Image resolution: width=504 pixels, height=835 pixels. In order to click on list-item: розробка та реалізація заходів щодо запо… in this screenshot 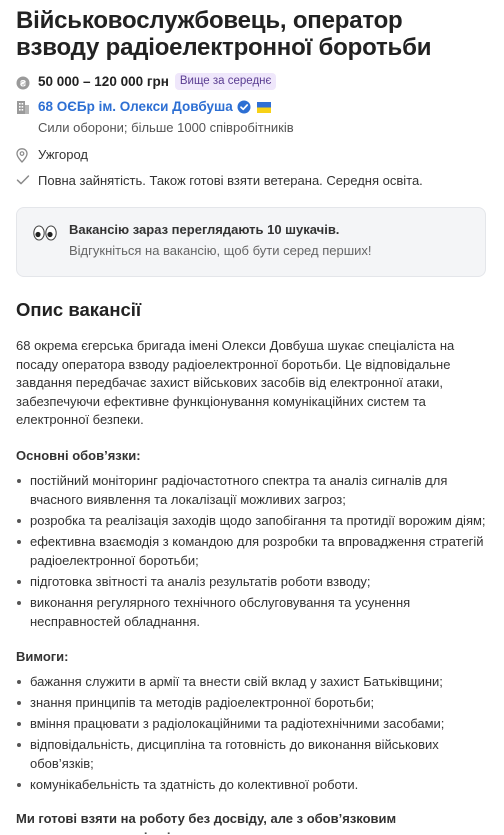, I will do `click(251, 520)`.